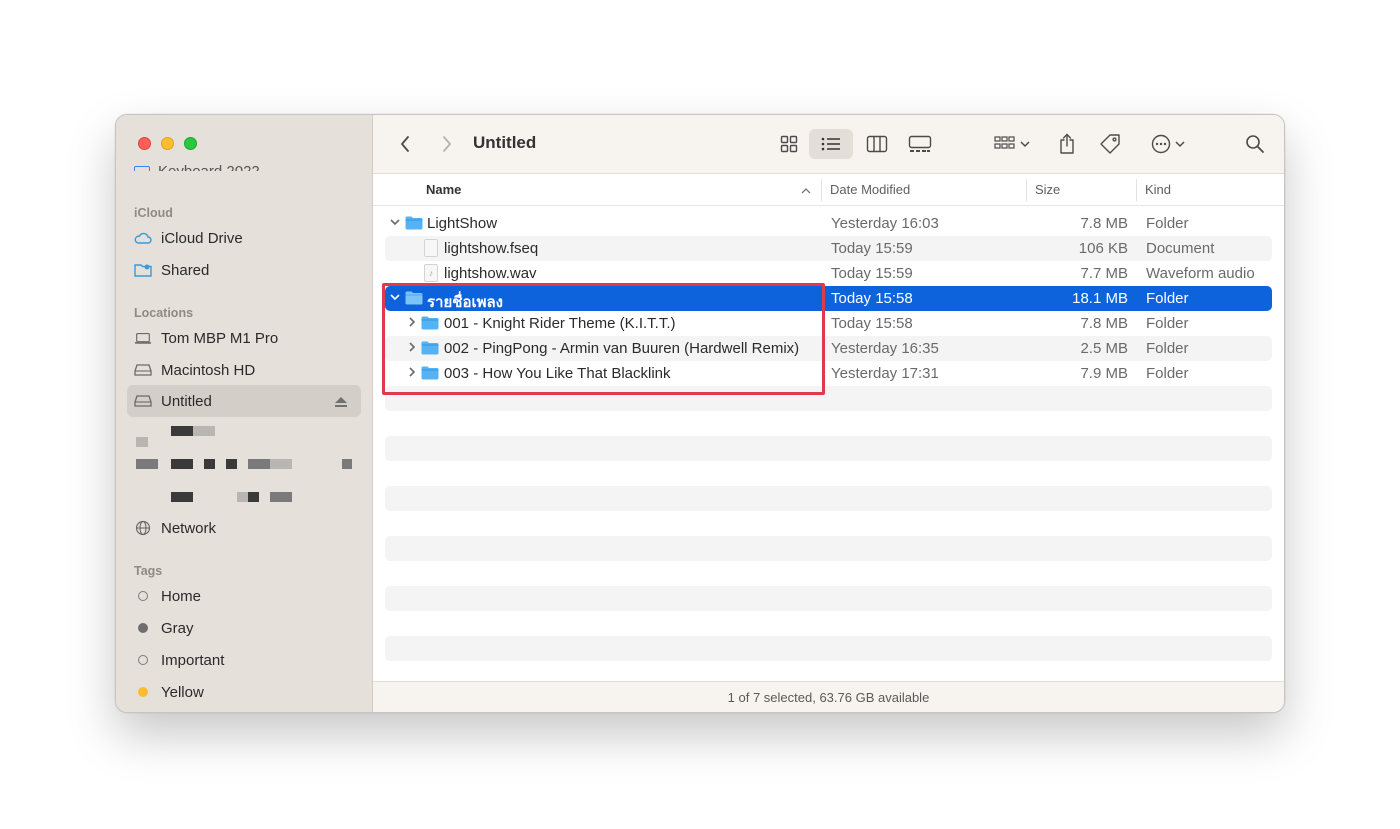 This screenshot has height=829, width=1400. I want to click on file-row-selected-folder: รายชื่อเพลง Today 15:58 18.1 MB Folder, so click(828, 298).